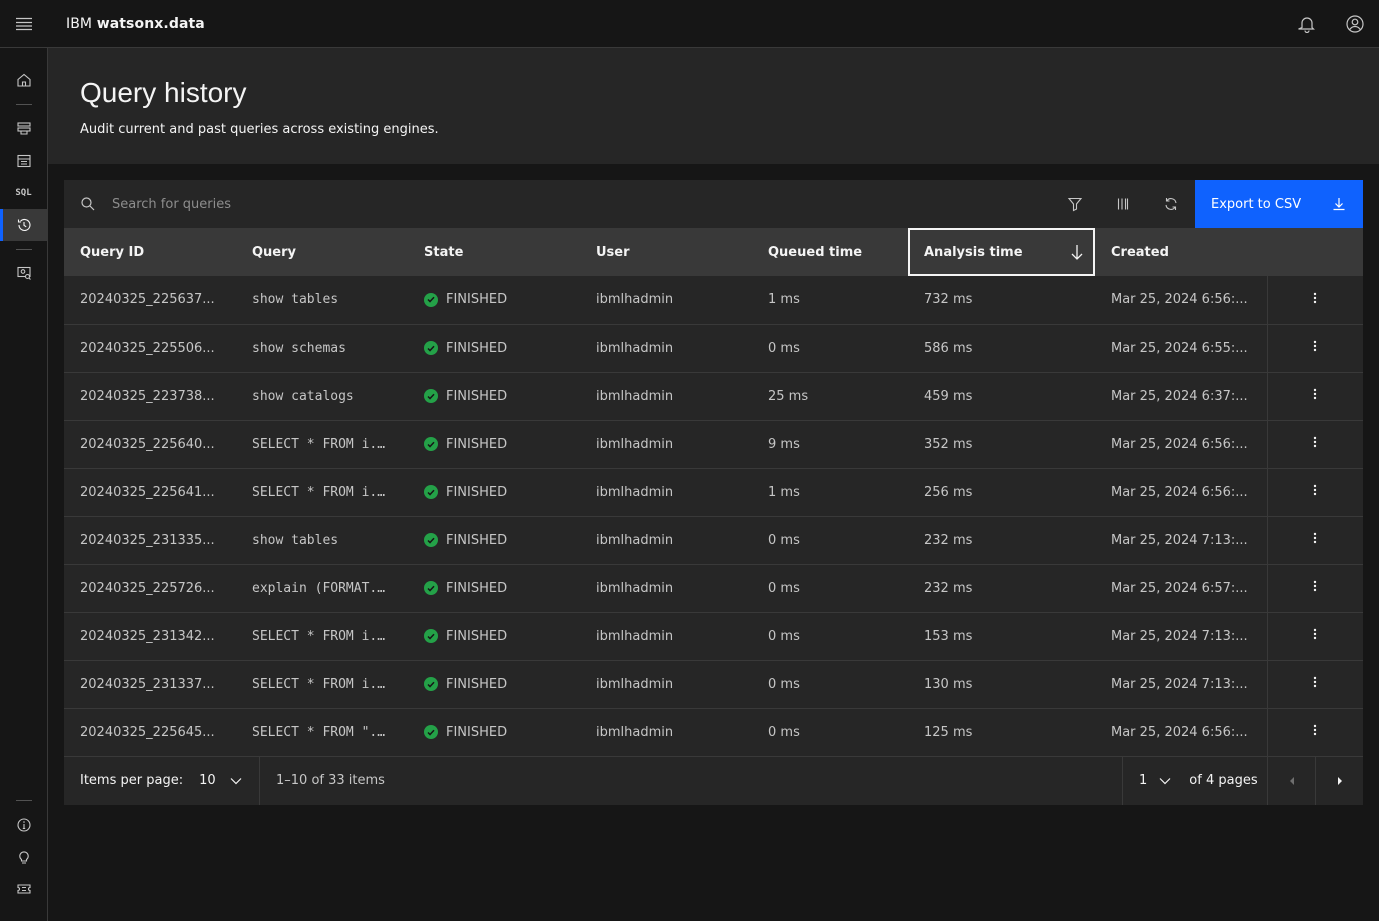 The height and width of the screenshot is (921, 1379). What do you see at coordinates (322, 348) in the screenshot?
I see `query-text-cell: show schemas` at bounding box center [322, 348].